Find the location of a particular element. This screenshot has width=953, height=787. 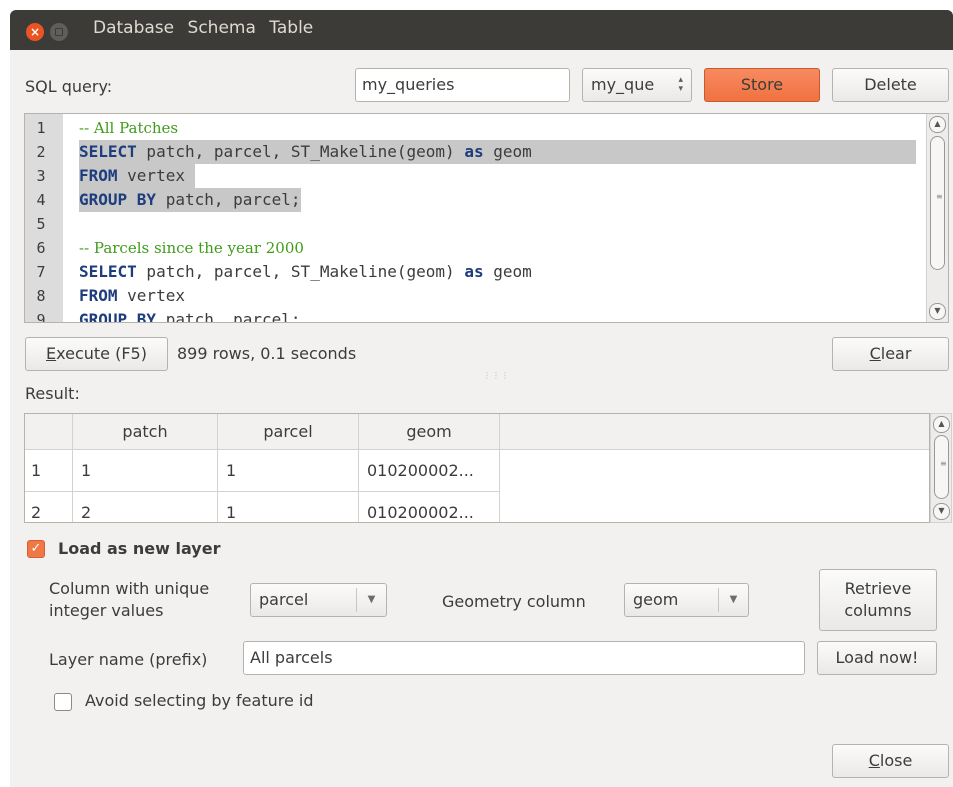

line-number: 8 is located at coordinates (41, 296).